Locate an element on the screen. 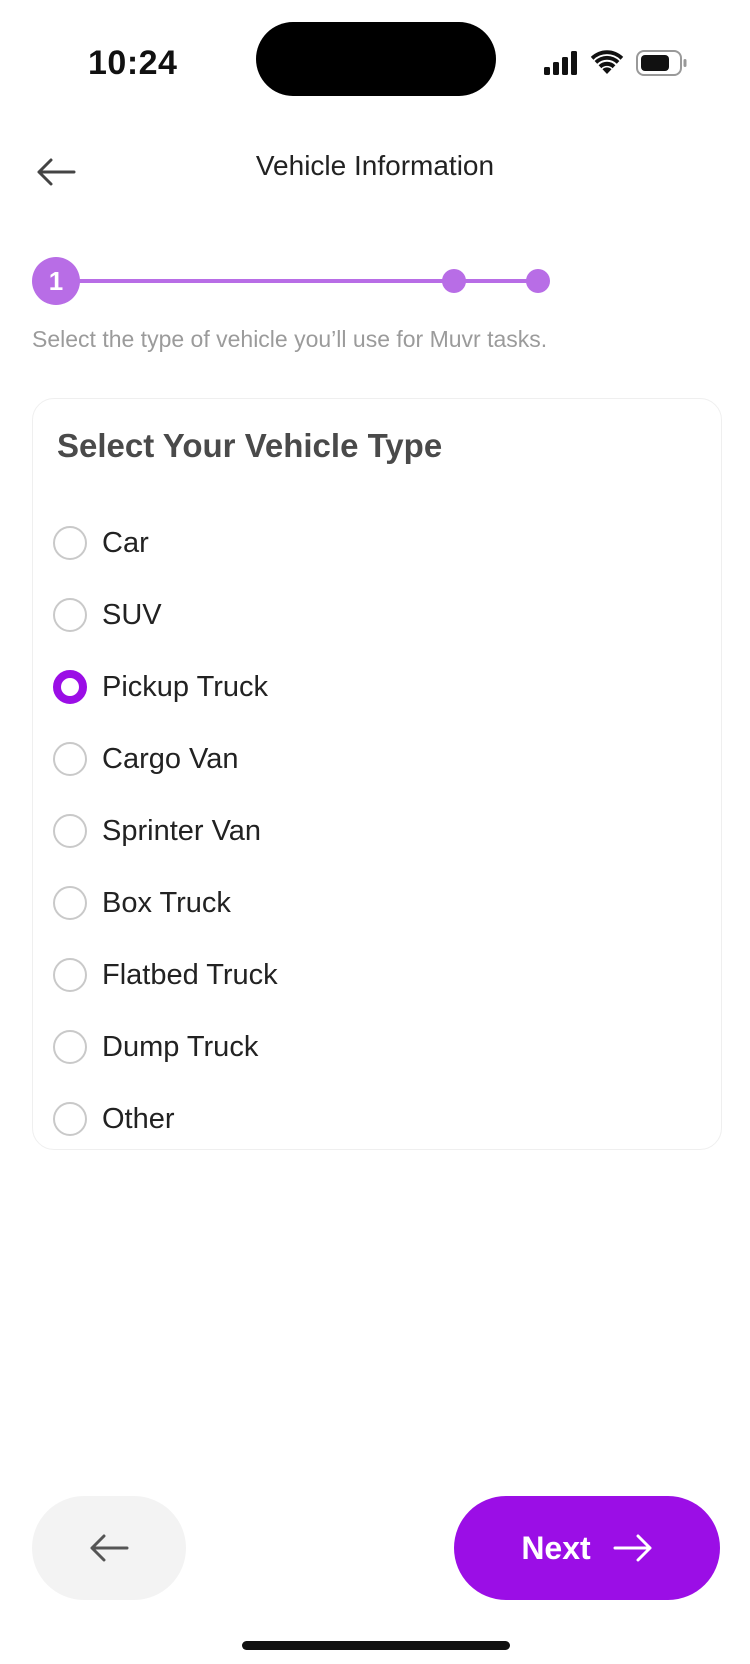  wifi-icon is located at coordinates (607, 62).